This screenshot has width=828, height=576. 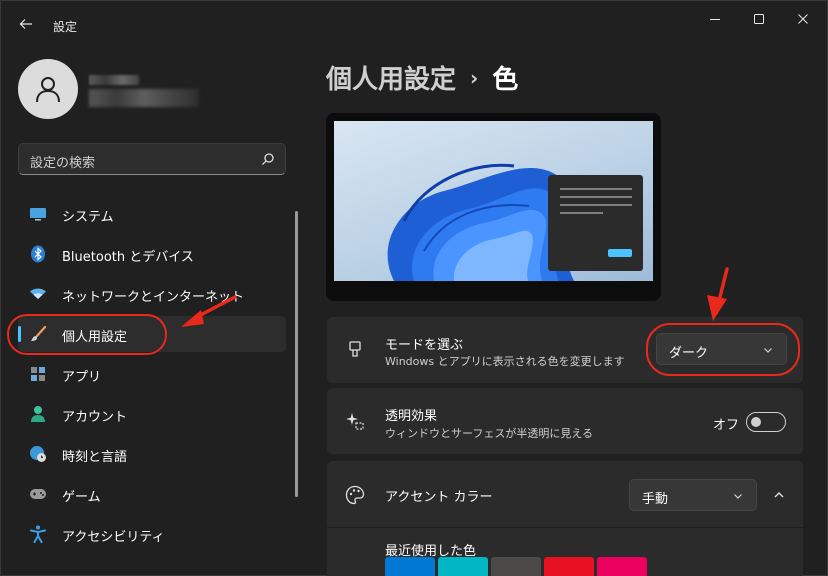 I want to click on mode-title: モードを選ぶ, so click(x=424, y=345).